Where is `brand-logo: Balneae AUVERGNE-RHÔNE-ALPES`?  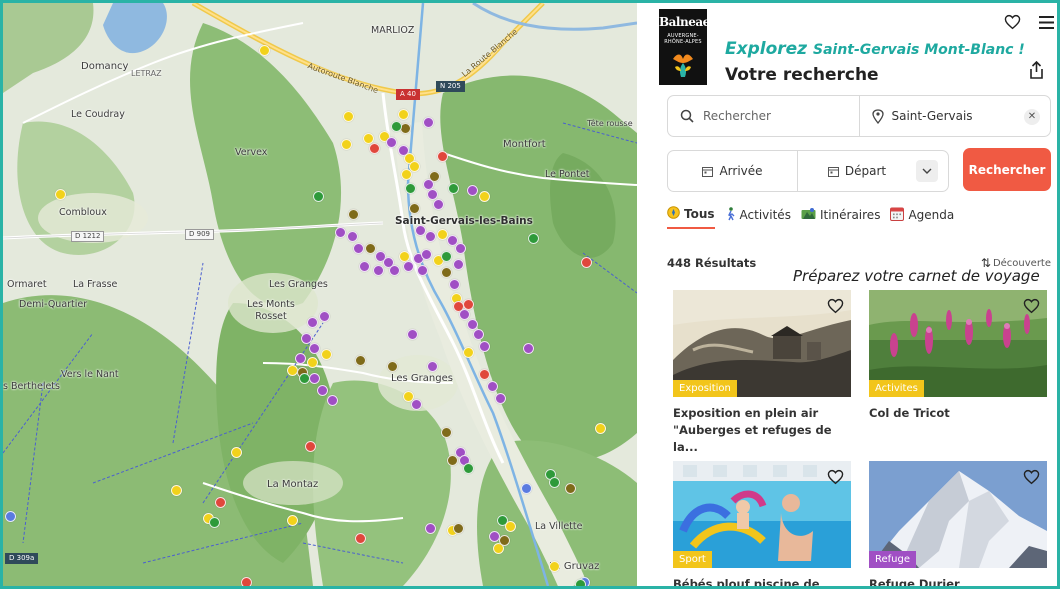 brand-logo: Balneae AUVERGNE-RHÔNE-ALPES is located at coordinates (684, 47).